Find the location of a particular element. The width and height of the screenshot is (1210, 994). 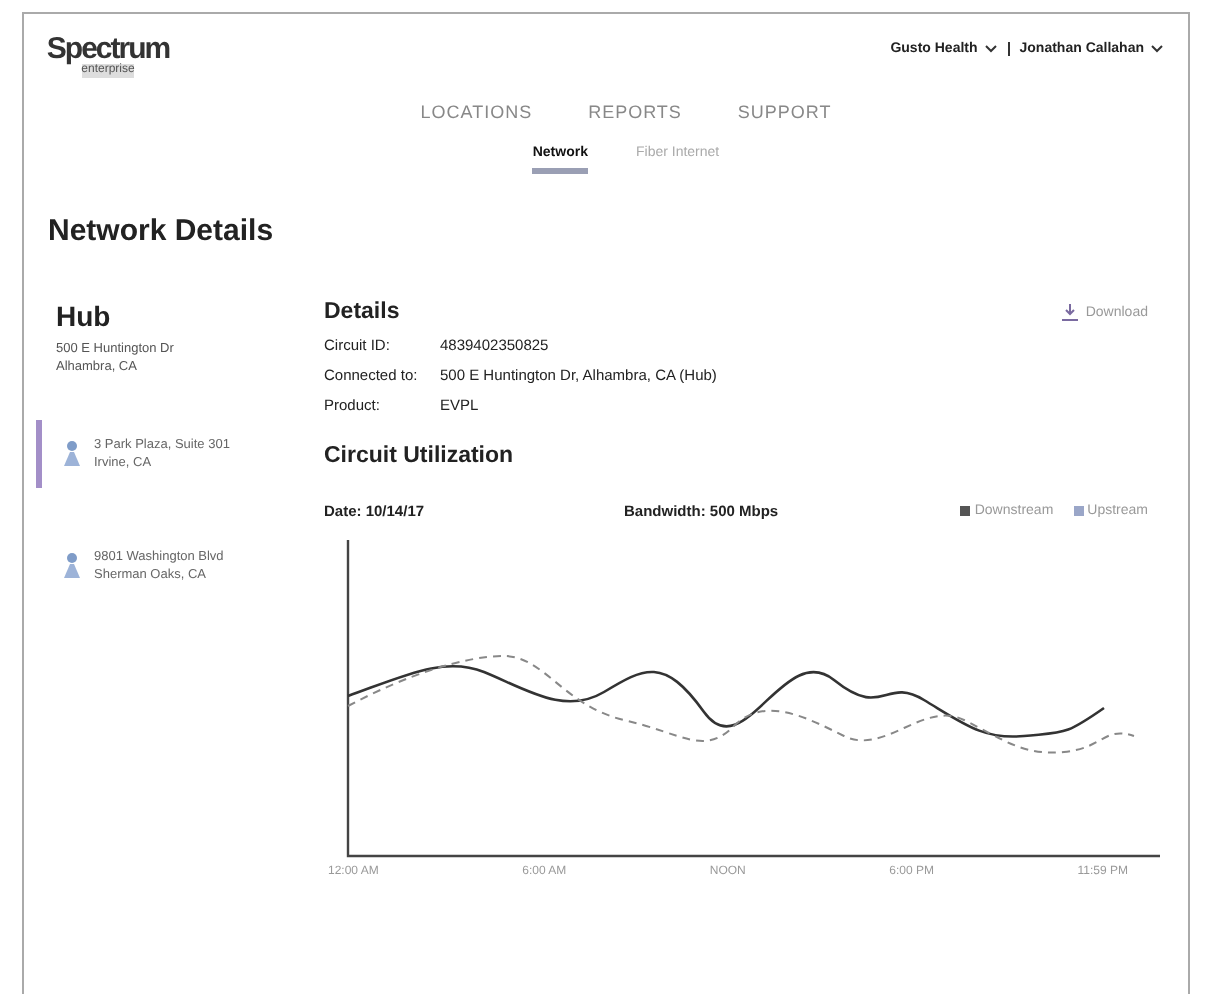

utilization-heading: Circuit Utilization is located at coordinates (420, 456).